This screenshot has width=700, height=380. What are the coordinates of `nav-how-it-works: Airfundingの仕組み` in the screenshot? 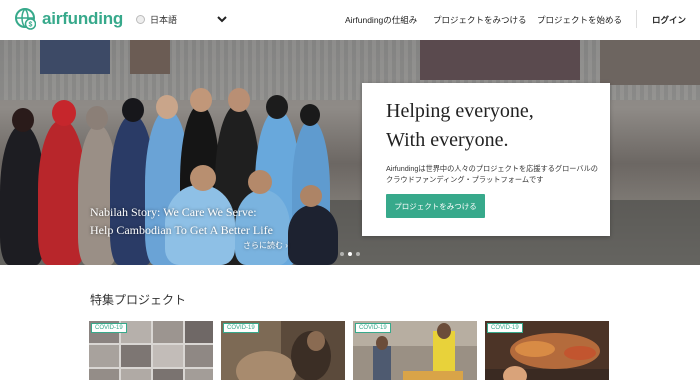 It's located at (381, 20).